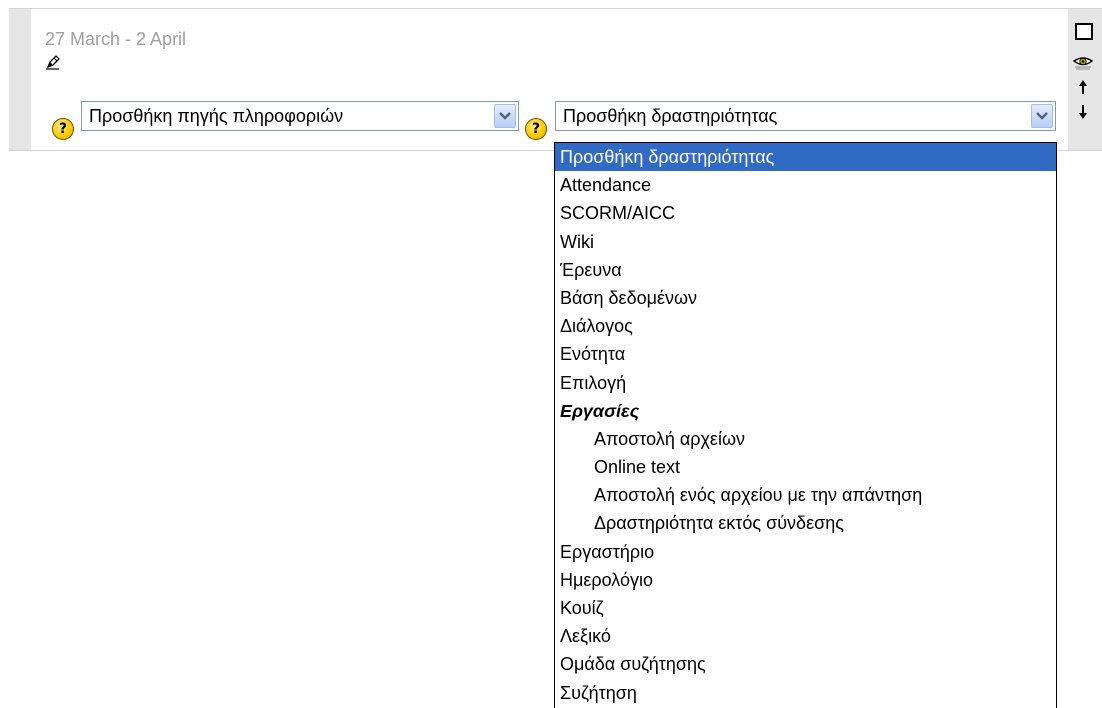 Image resolution: width=1102 pixels, height=708 pixels. What do you see at coordinates (1084, 31) in the screenshot?
I see `square-icon` at bounding box center [1084, 31].